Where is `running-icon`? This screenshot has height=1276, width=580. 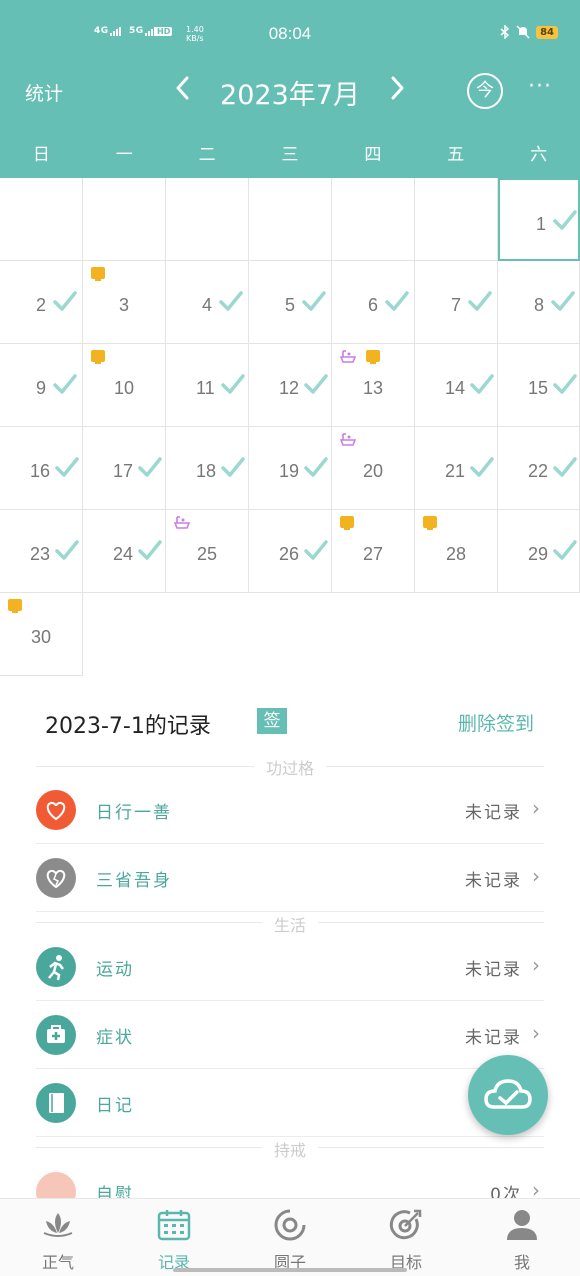 running-icon is located at coordinates (56, 967).